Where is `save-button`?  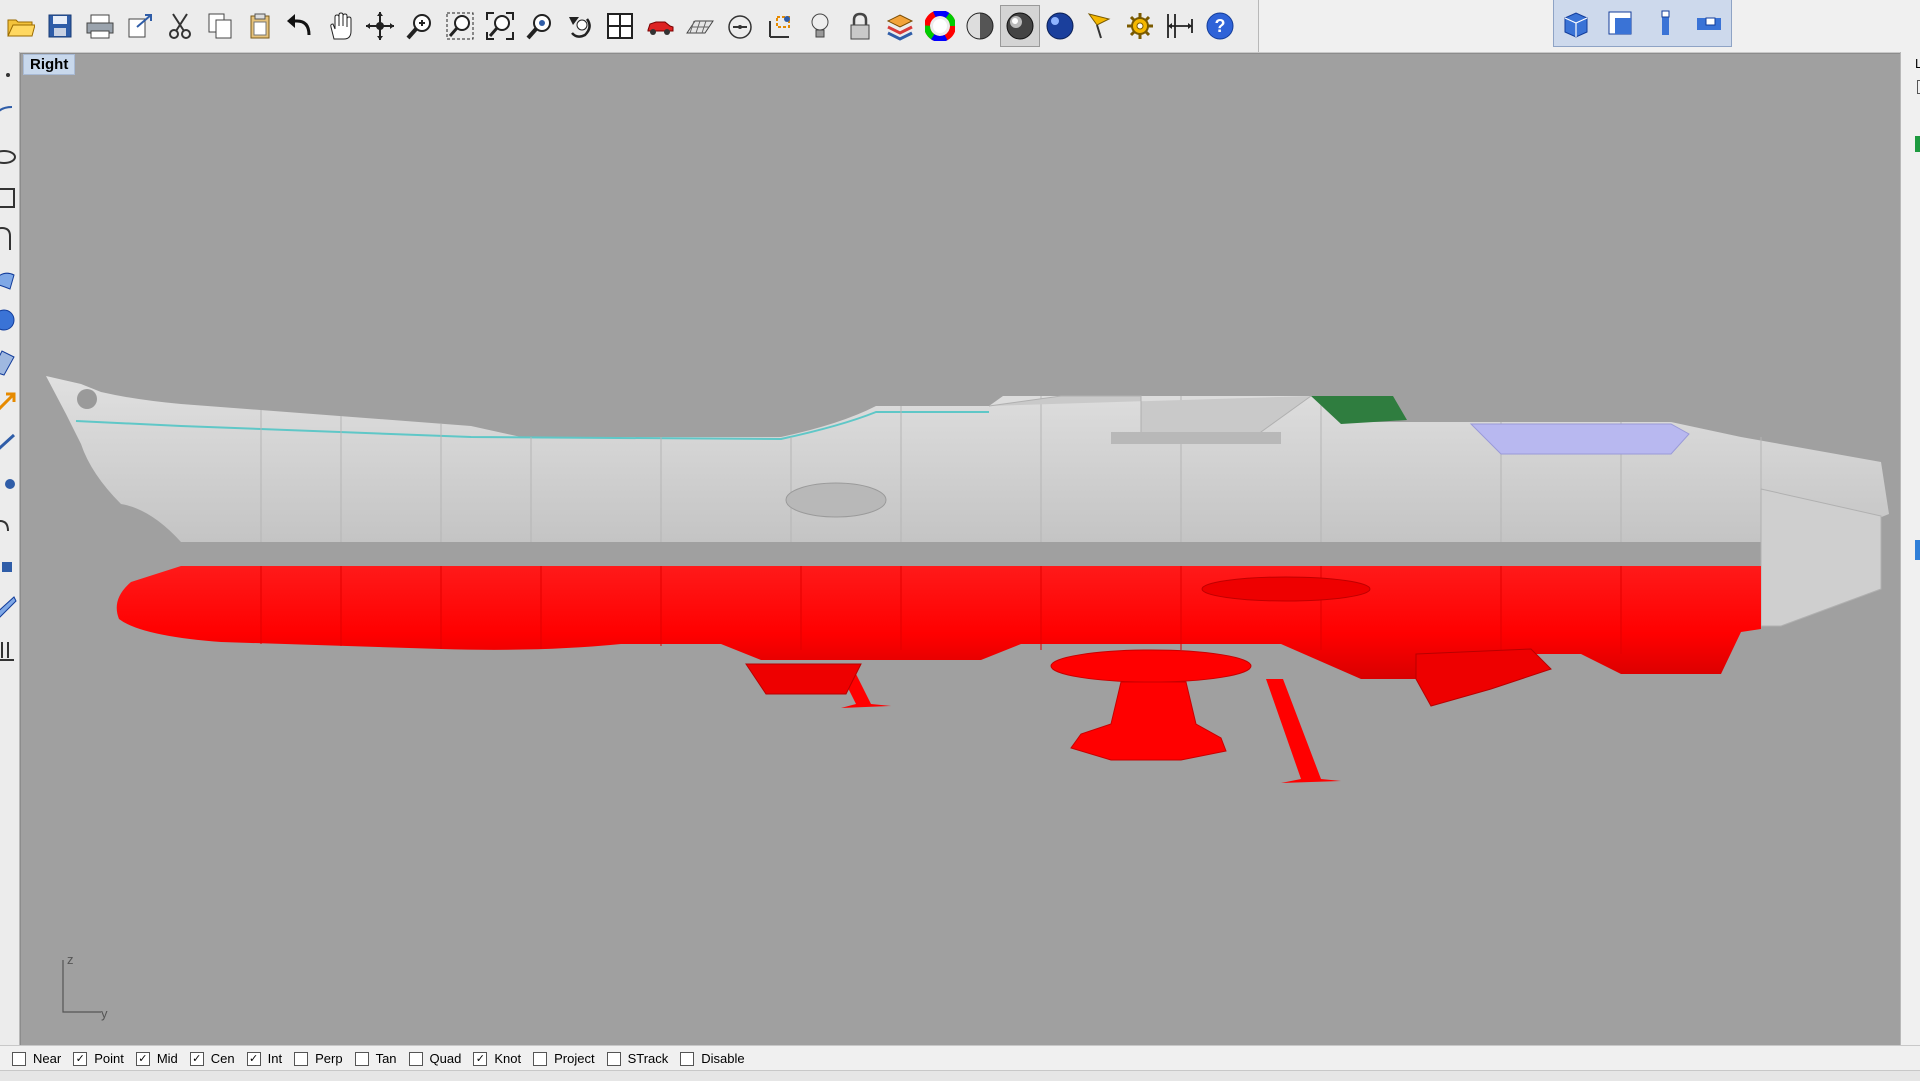
save-button is located at coordinates (60, 26).